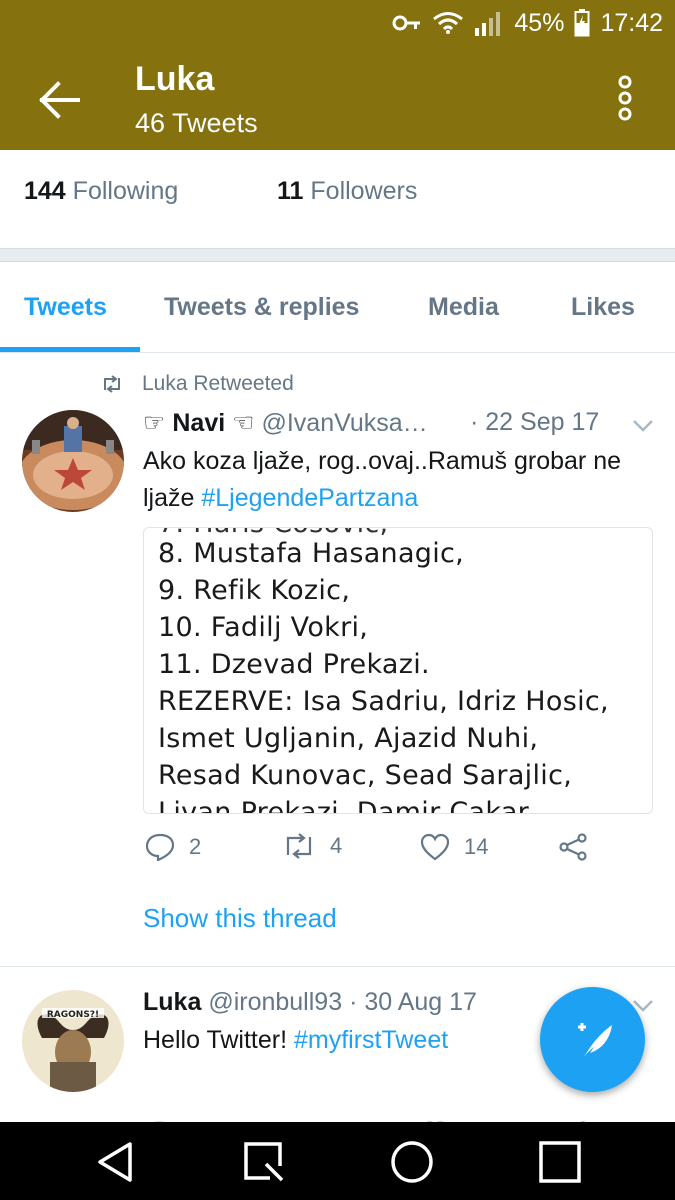 The width and height of the screenshot is (675, 1200). What do you see at coordinates (73, 1015) in the screenshot?
I see `svg-text: RAGONS?!` at bounding box center [73, 1015].